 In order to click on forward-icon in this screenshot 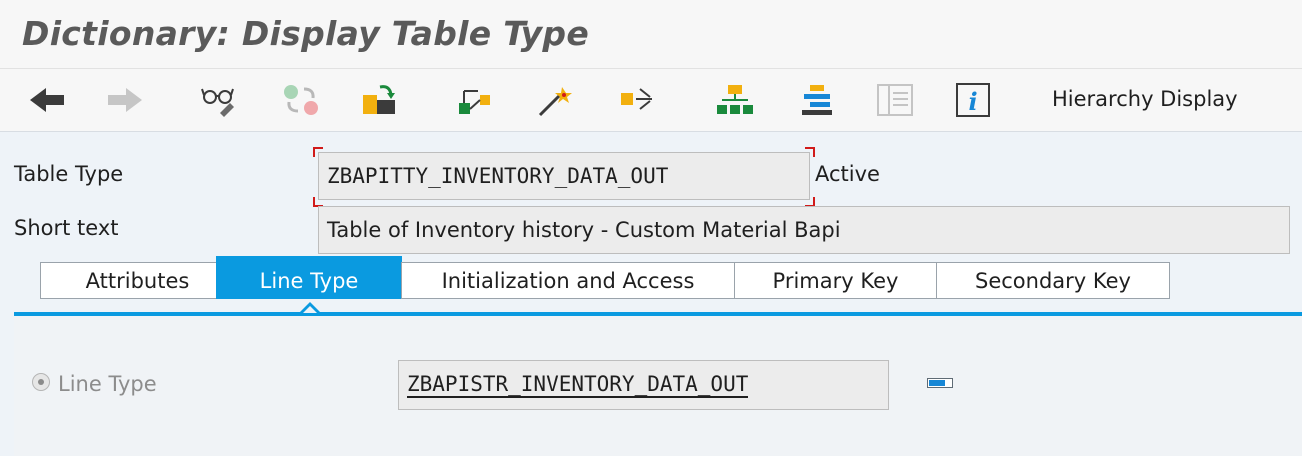, I will do `click(125, 100)`.